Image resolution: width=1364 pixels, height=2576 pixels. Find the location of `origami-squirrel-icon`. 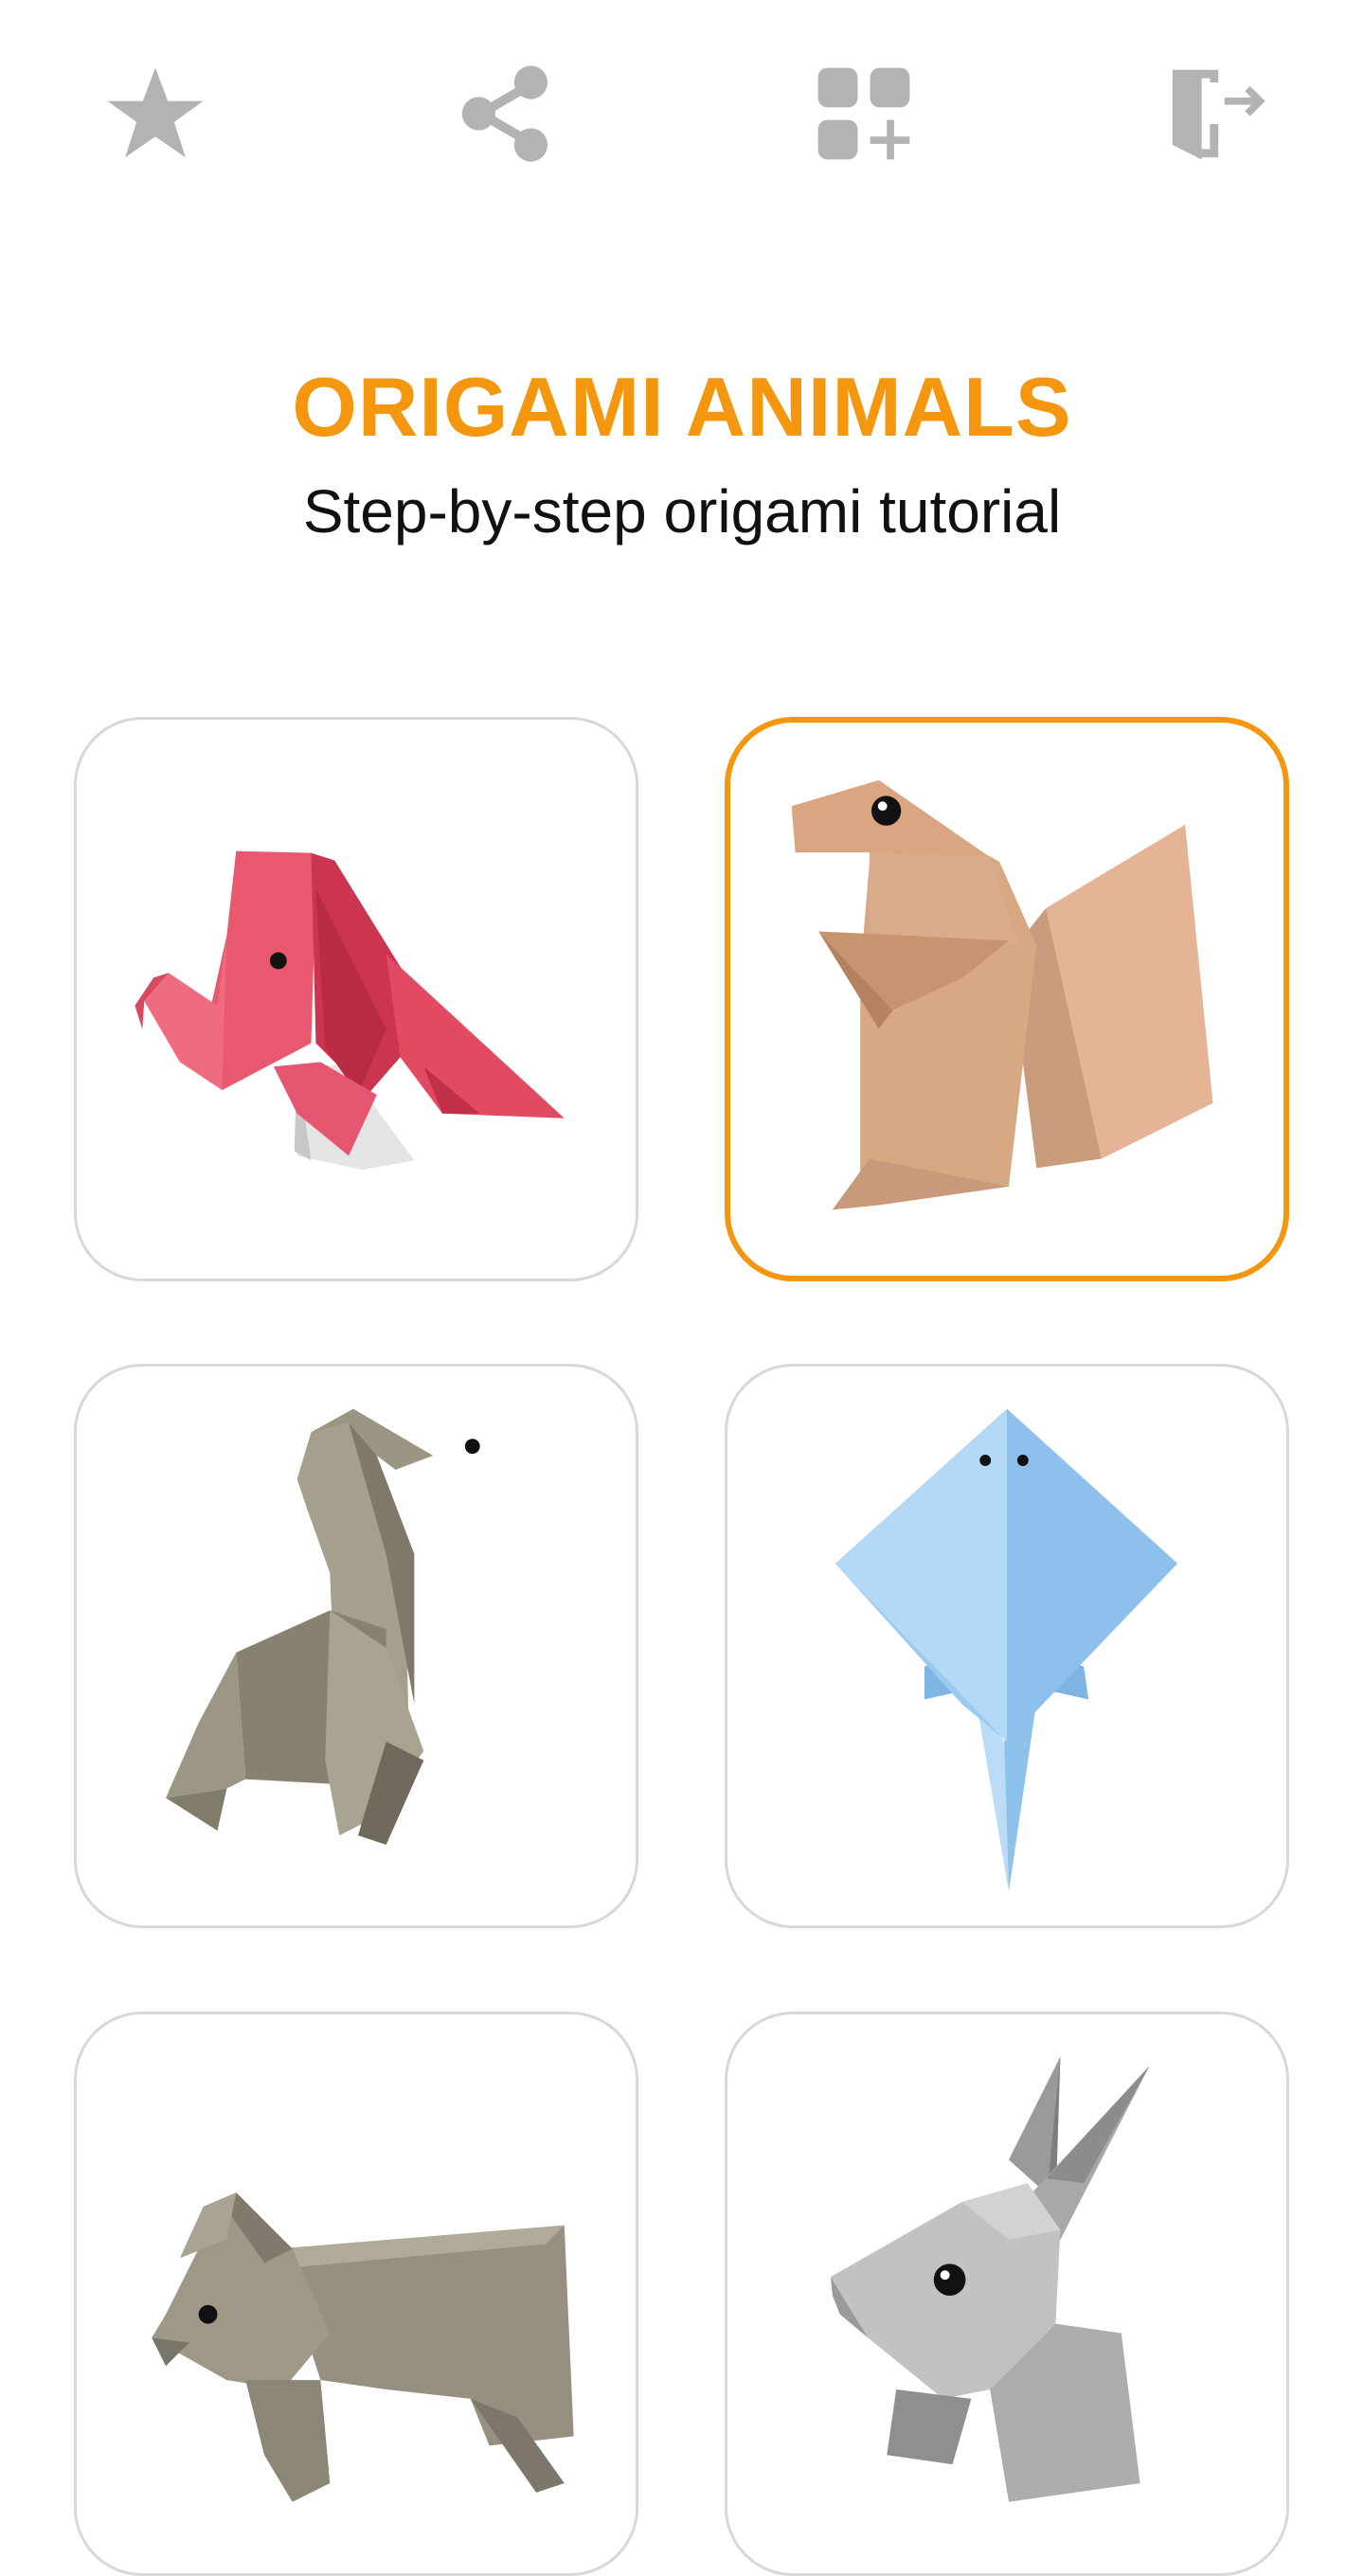

origami-squirrel-icon is located at coordinates (1002, 994).